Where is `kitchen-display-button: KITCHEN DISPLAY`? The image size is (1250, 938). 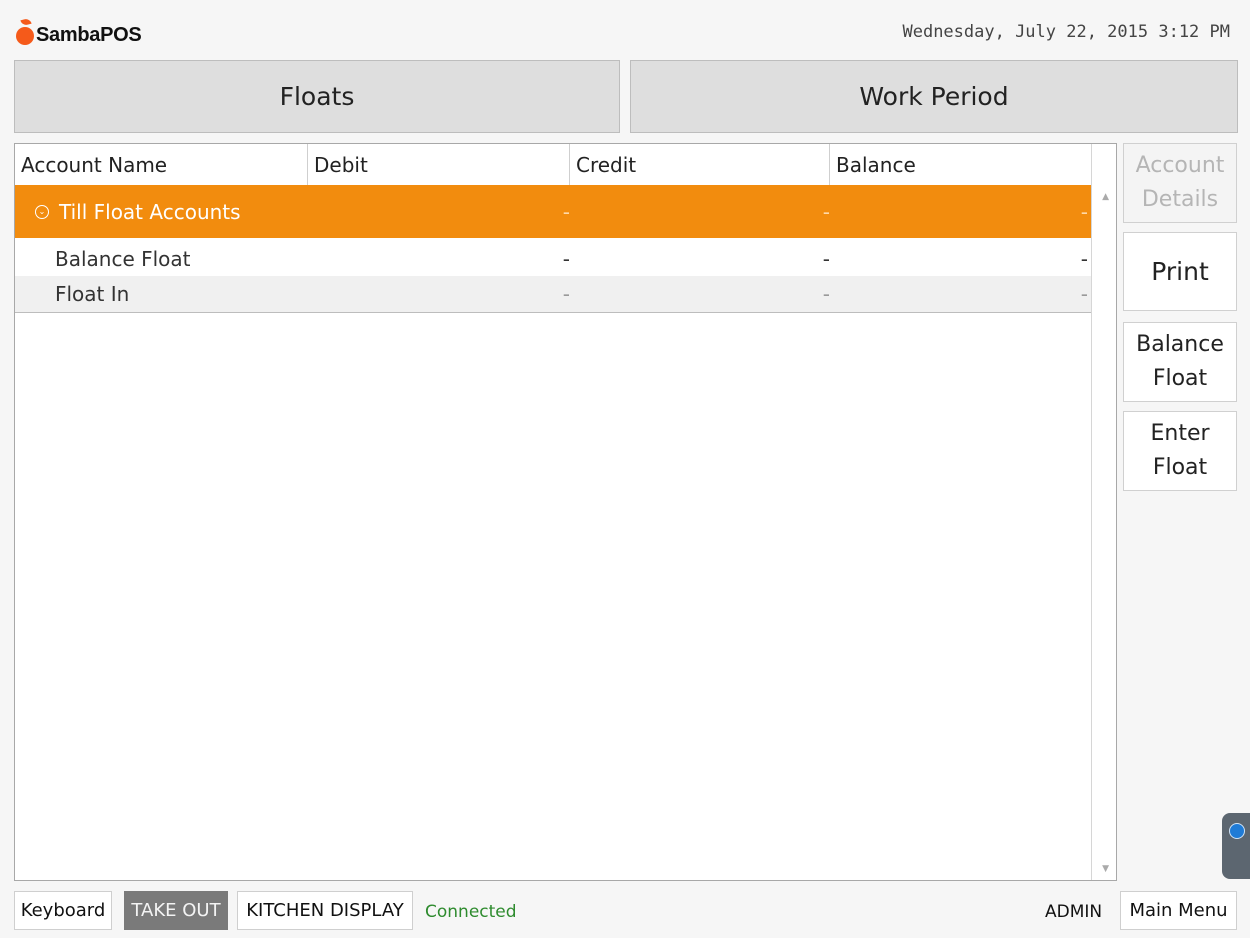
kitchen-display-button: KITCHEN DISPLAY is located at coordinates (325, 910).